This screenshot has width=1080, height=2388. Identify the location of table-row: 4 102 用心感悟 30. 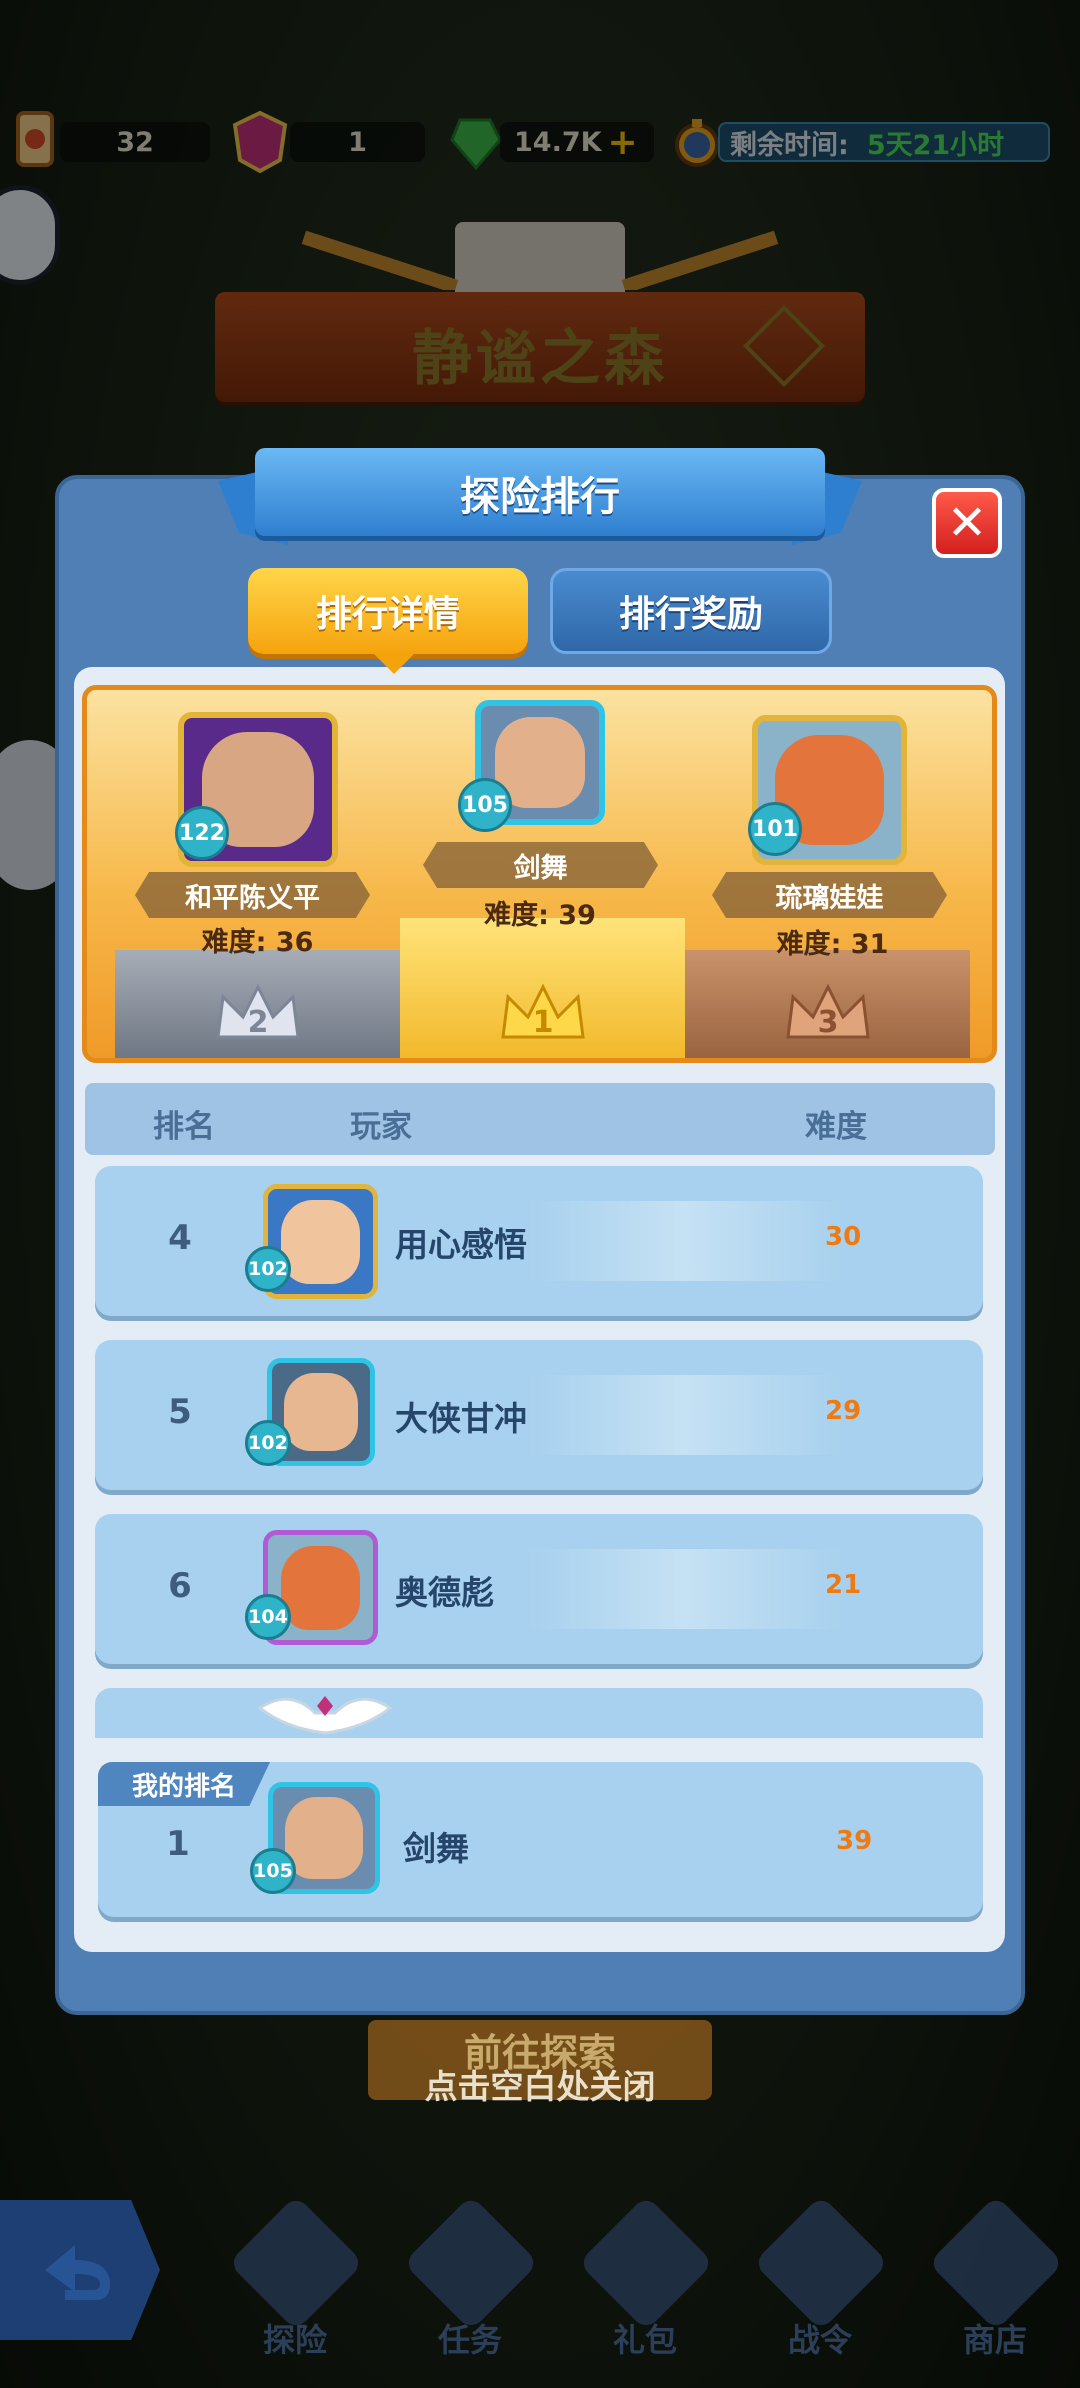
(539, 1241).